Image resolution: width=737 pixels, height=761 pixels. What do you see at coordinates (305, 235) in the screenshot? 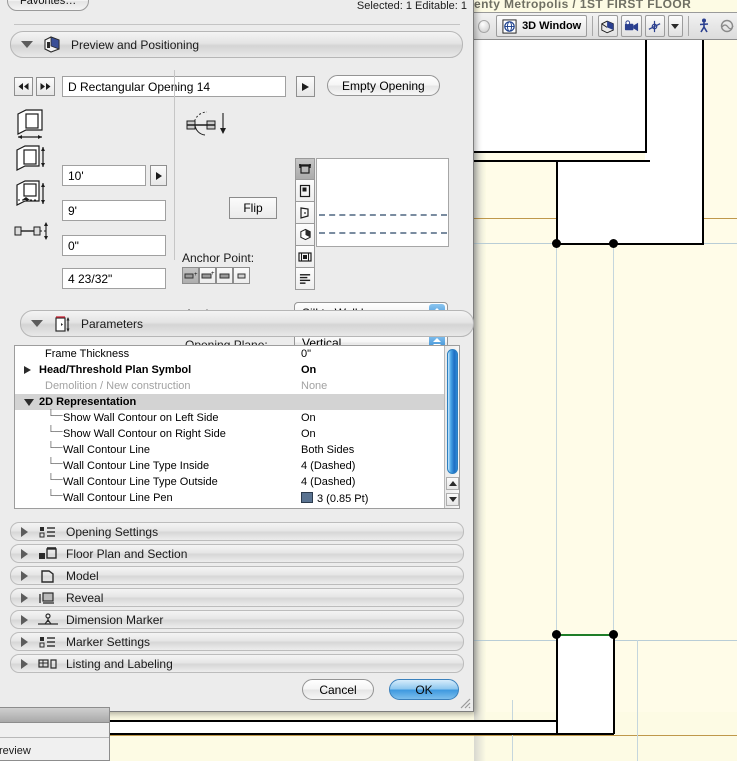
I see `preview-tool-3d` at bounding box center [305, 235].